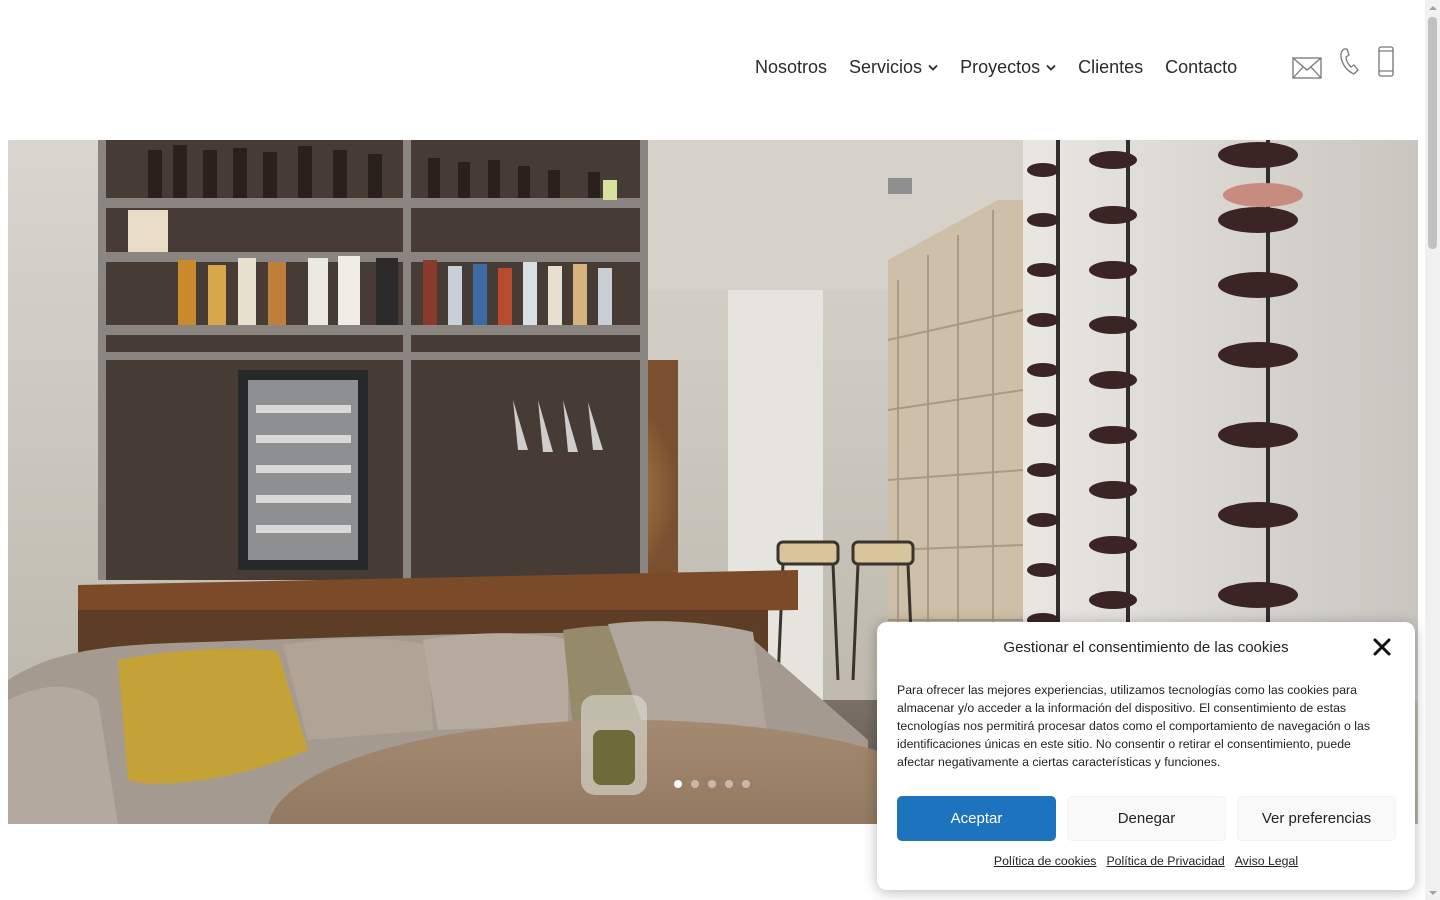 This screenshot has width=1440, height=900. What do you see at coordinates (886, 67) in the screenshot?
I see `nav-label: Servicios` at bounding box center [886, 67].